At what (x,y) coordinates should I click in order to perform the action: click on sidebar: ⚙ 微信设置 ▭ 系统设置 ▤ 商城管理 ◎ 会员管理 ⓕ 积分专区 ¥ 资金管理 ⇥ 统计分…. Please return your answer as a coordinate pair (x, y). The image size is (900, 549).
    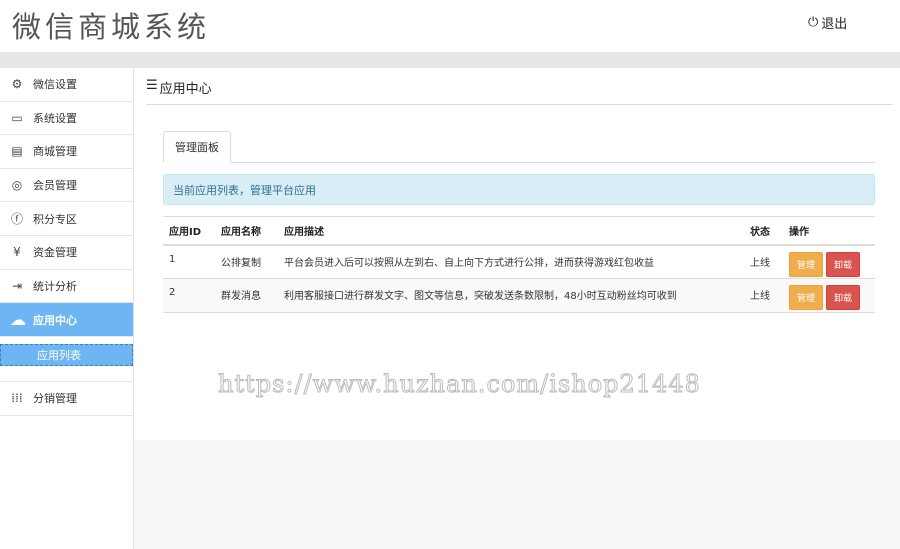
    Looking at the image, I should click on (67, 308).